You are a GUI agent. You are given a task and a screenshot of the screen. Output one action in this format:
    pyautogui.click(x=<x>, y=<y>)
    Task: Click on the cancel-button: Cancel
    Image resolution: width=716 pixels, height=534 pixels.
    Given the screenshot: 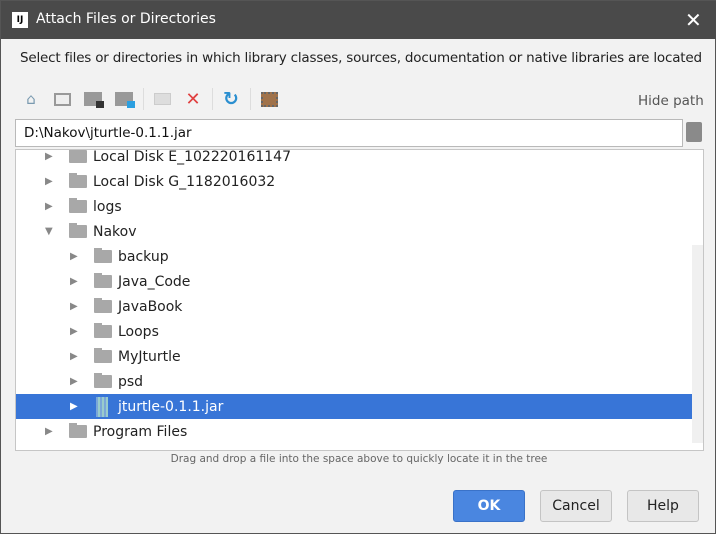 What is the action you would take?
    pyautogui.click(x=576, y=506)
    